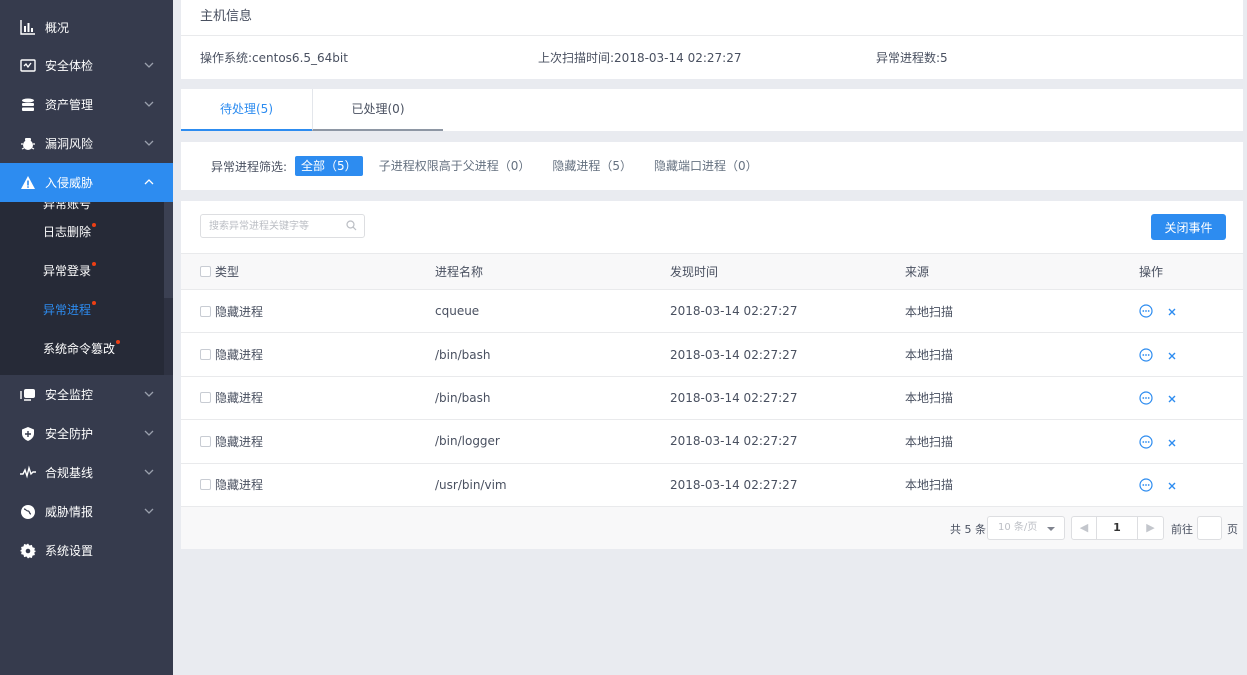  I want to click on chevron-up-icon, so click(149, 182).